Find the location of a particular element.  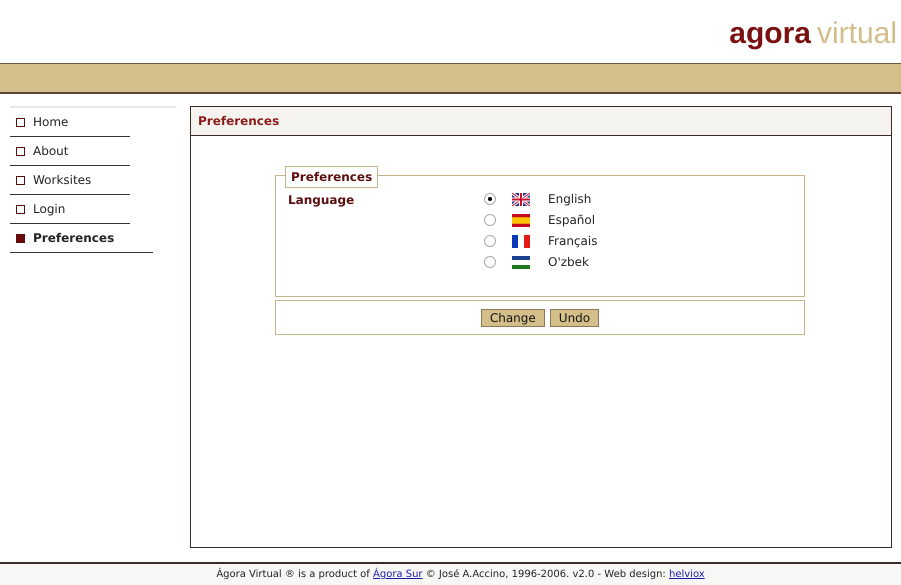

form-button: Undo is located at coordinates (575, 317).